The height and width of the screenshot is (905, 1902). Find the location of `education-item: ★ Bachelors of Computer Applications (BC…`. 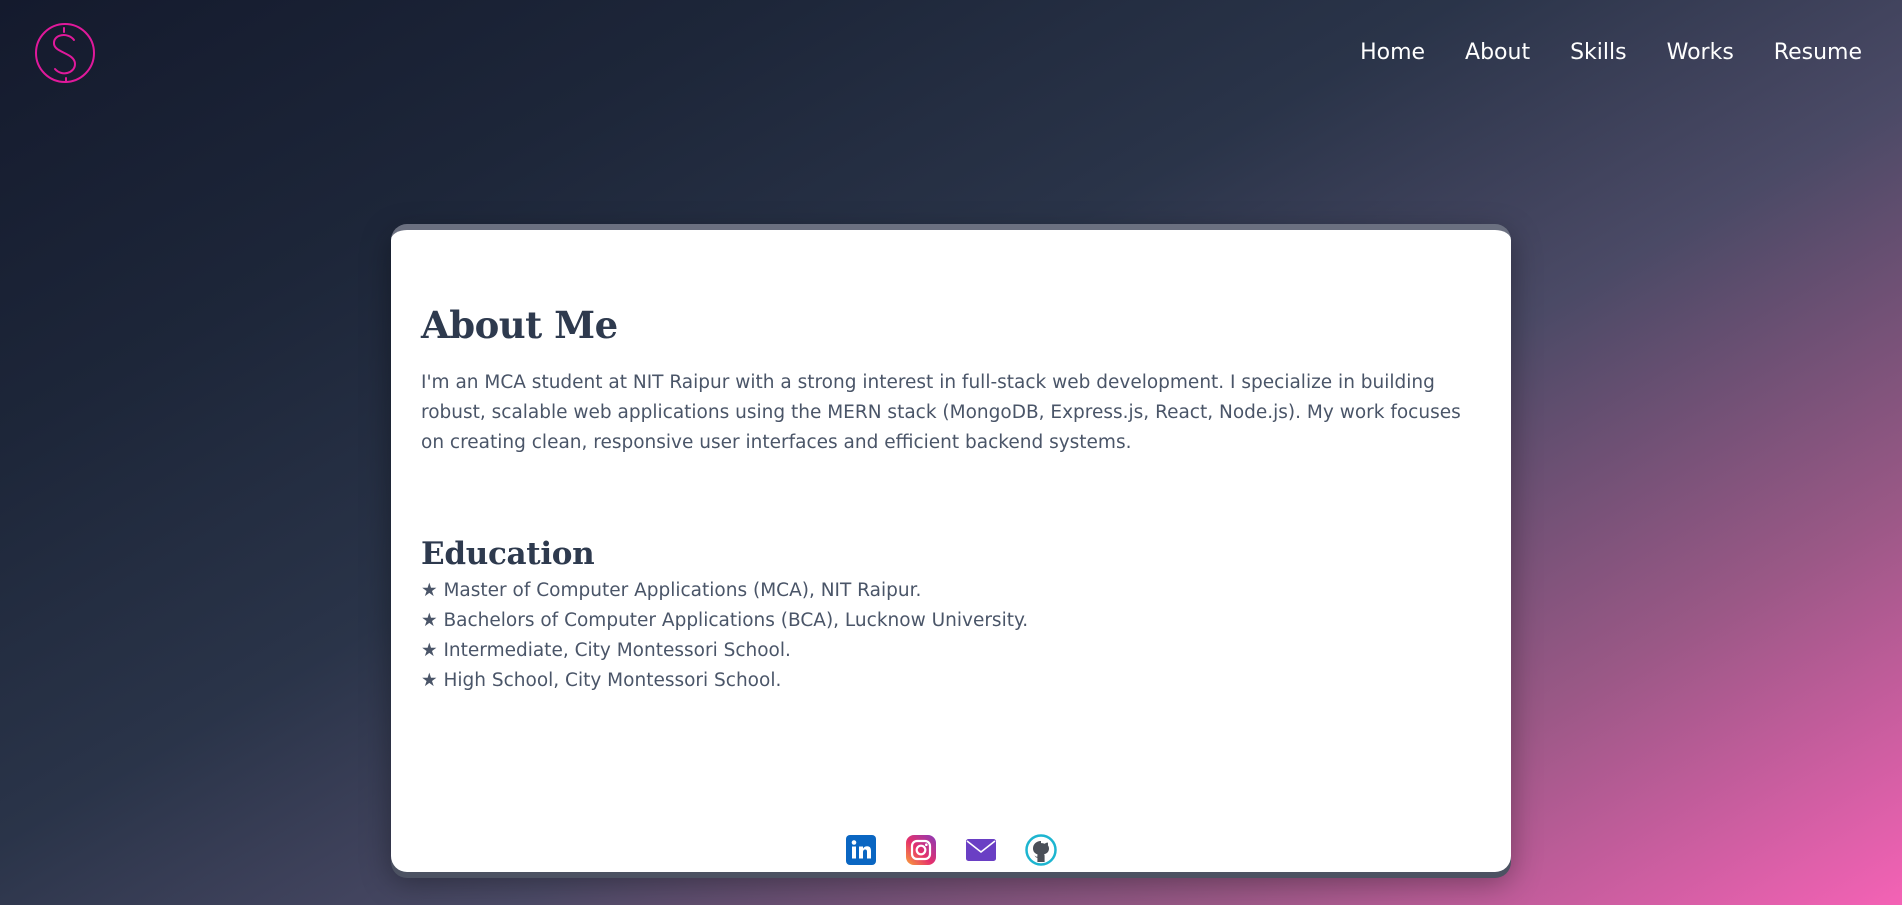

education-item: ★ Bachelors of Computer Applications (BC… is located at coordinates (725, 620).